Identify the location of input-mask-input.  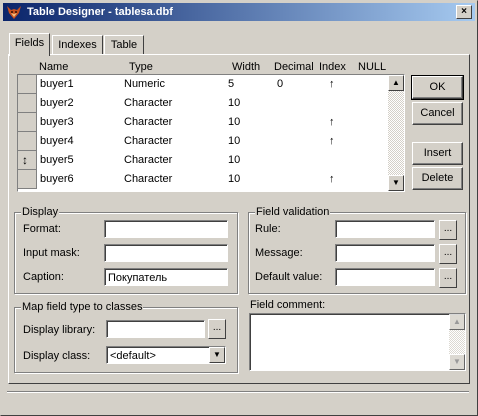
(166, 253).